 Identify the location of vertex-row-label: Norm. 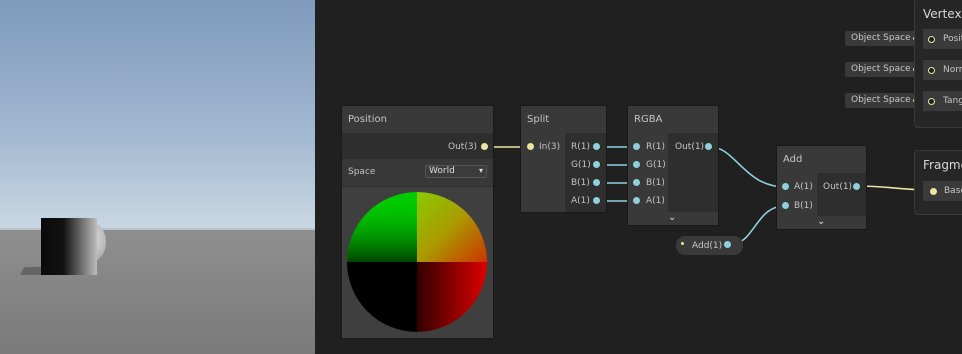
(952, 70).